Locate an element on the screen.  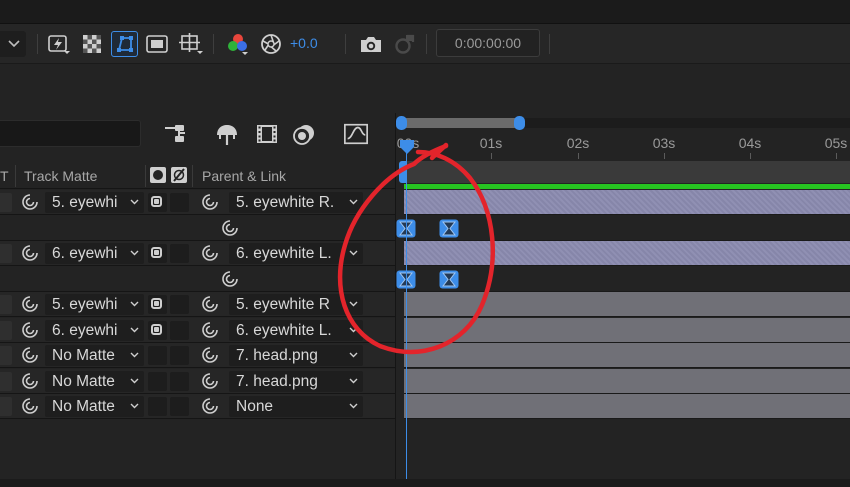
layer-row: No Matte None is located at coordinates (197, 406).